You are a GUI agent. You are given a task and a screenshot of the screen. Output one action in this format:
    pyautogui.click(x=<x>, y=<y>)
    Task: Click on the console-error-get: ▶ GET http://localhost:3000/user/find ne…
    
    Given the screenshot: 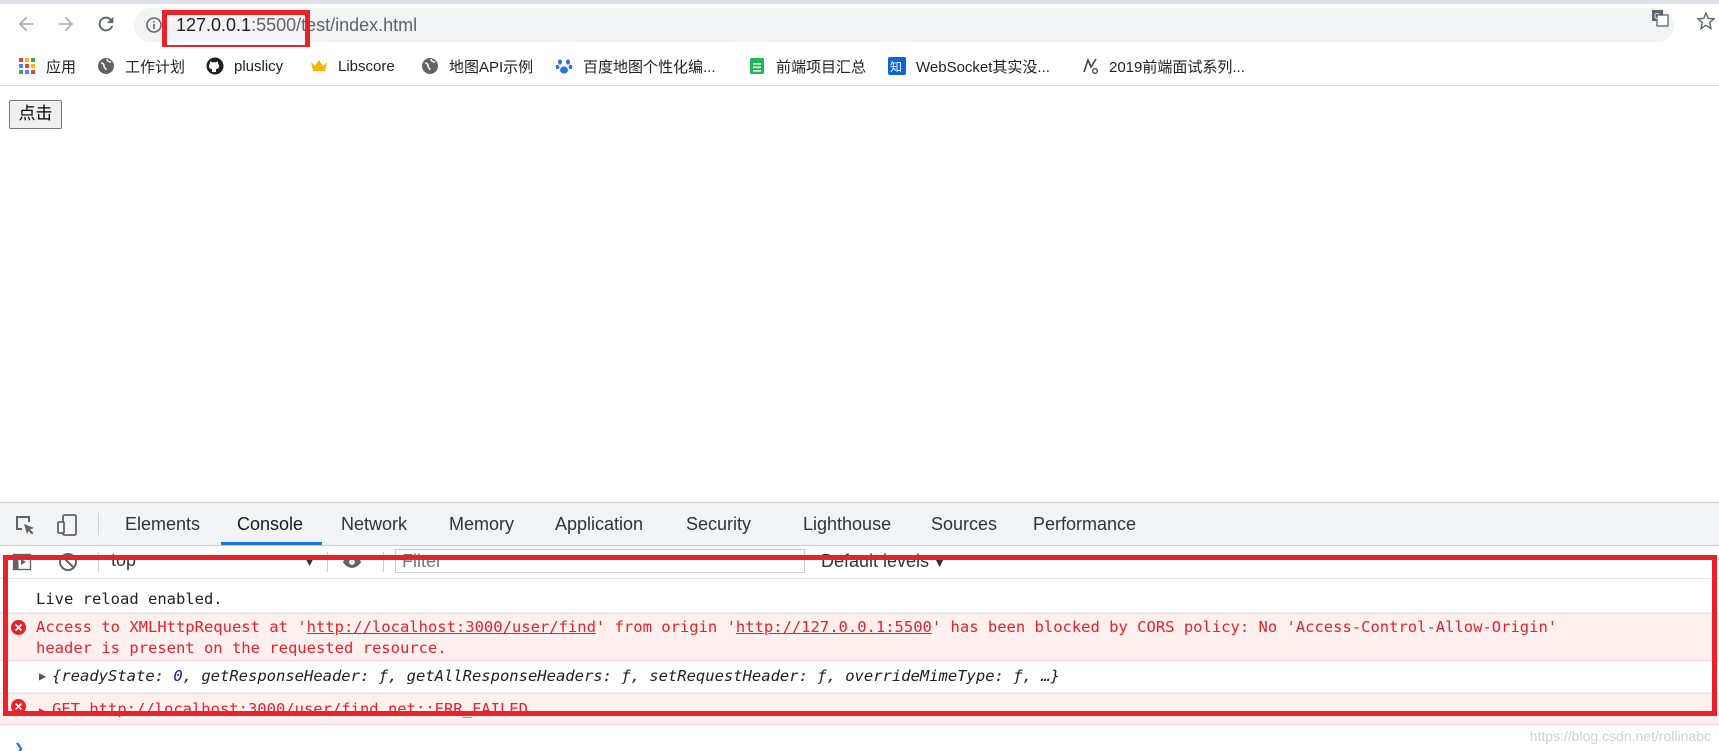 What is the action you would take?
    pyautogui.click(x=859, y=709)
    